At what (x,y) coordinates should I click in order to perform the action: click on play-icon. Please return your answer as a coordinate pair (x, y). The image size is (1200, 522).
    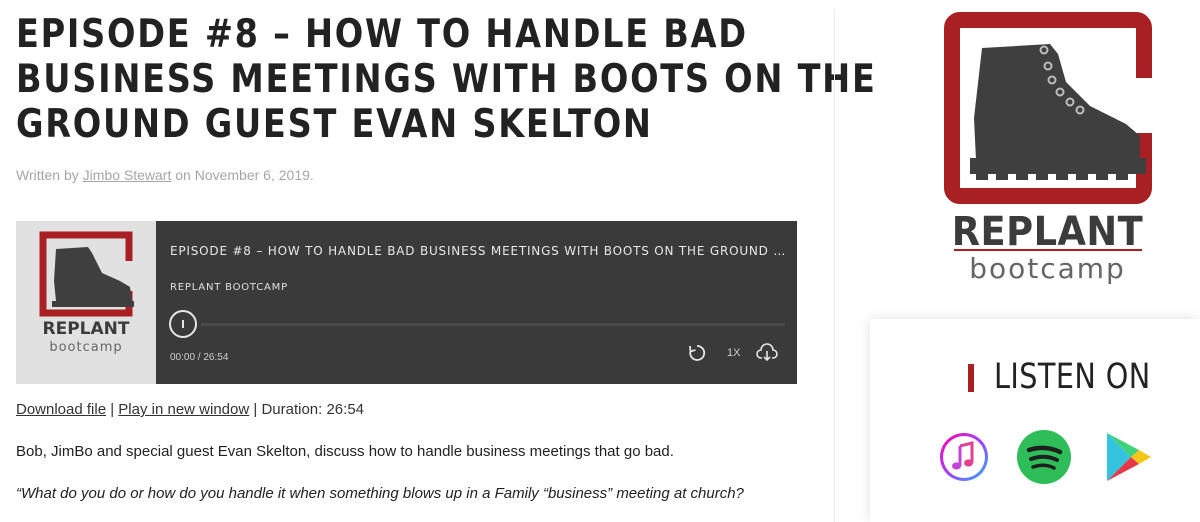
    Looking at the image, I should click on (183, 324).